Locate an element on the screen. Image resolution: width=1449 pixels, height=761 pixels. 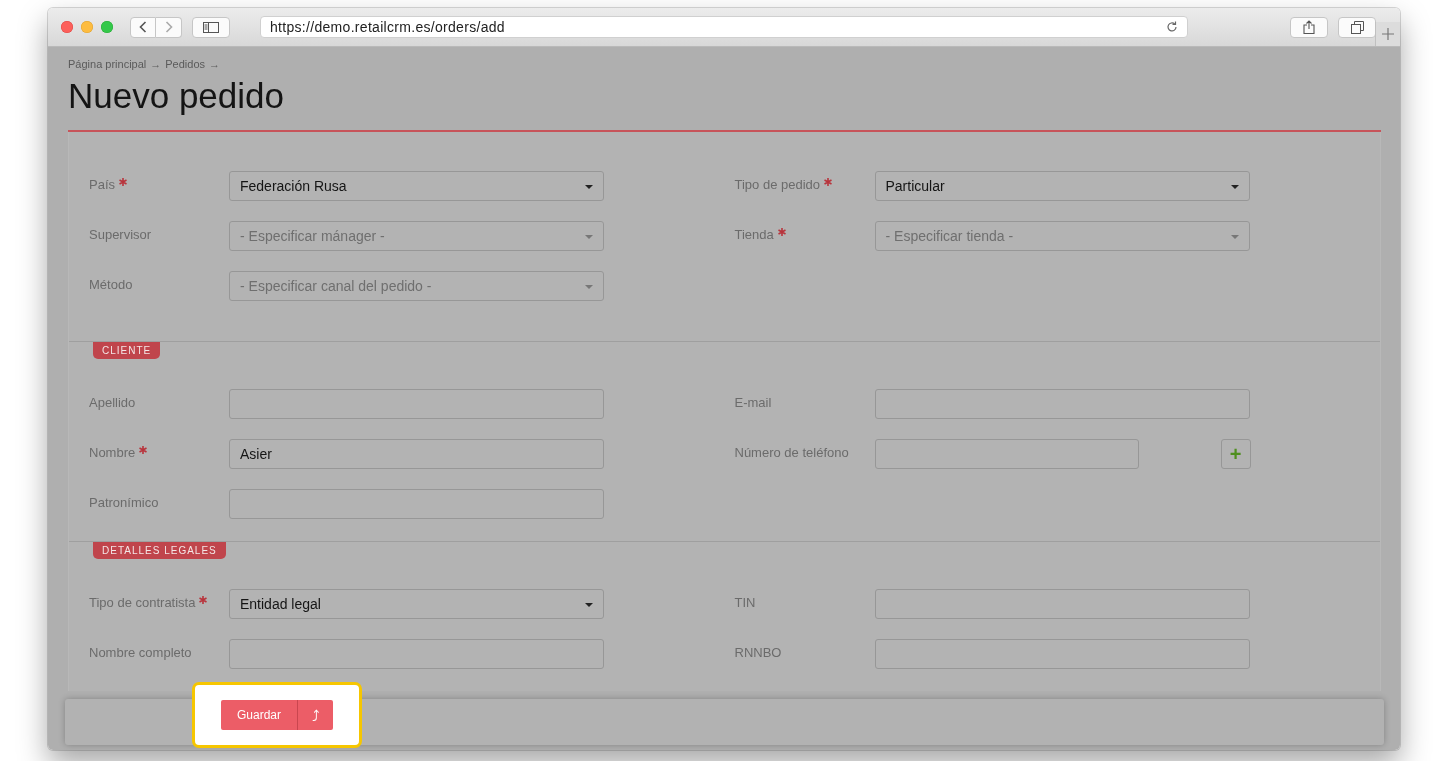
select-field: - Especificar tienda - is located at coordinates (1062, 236).